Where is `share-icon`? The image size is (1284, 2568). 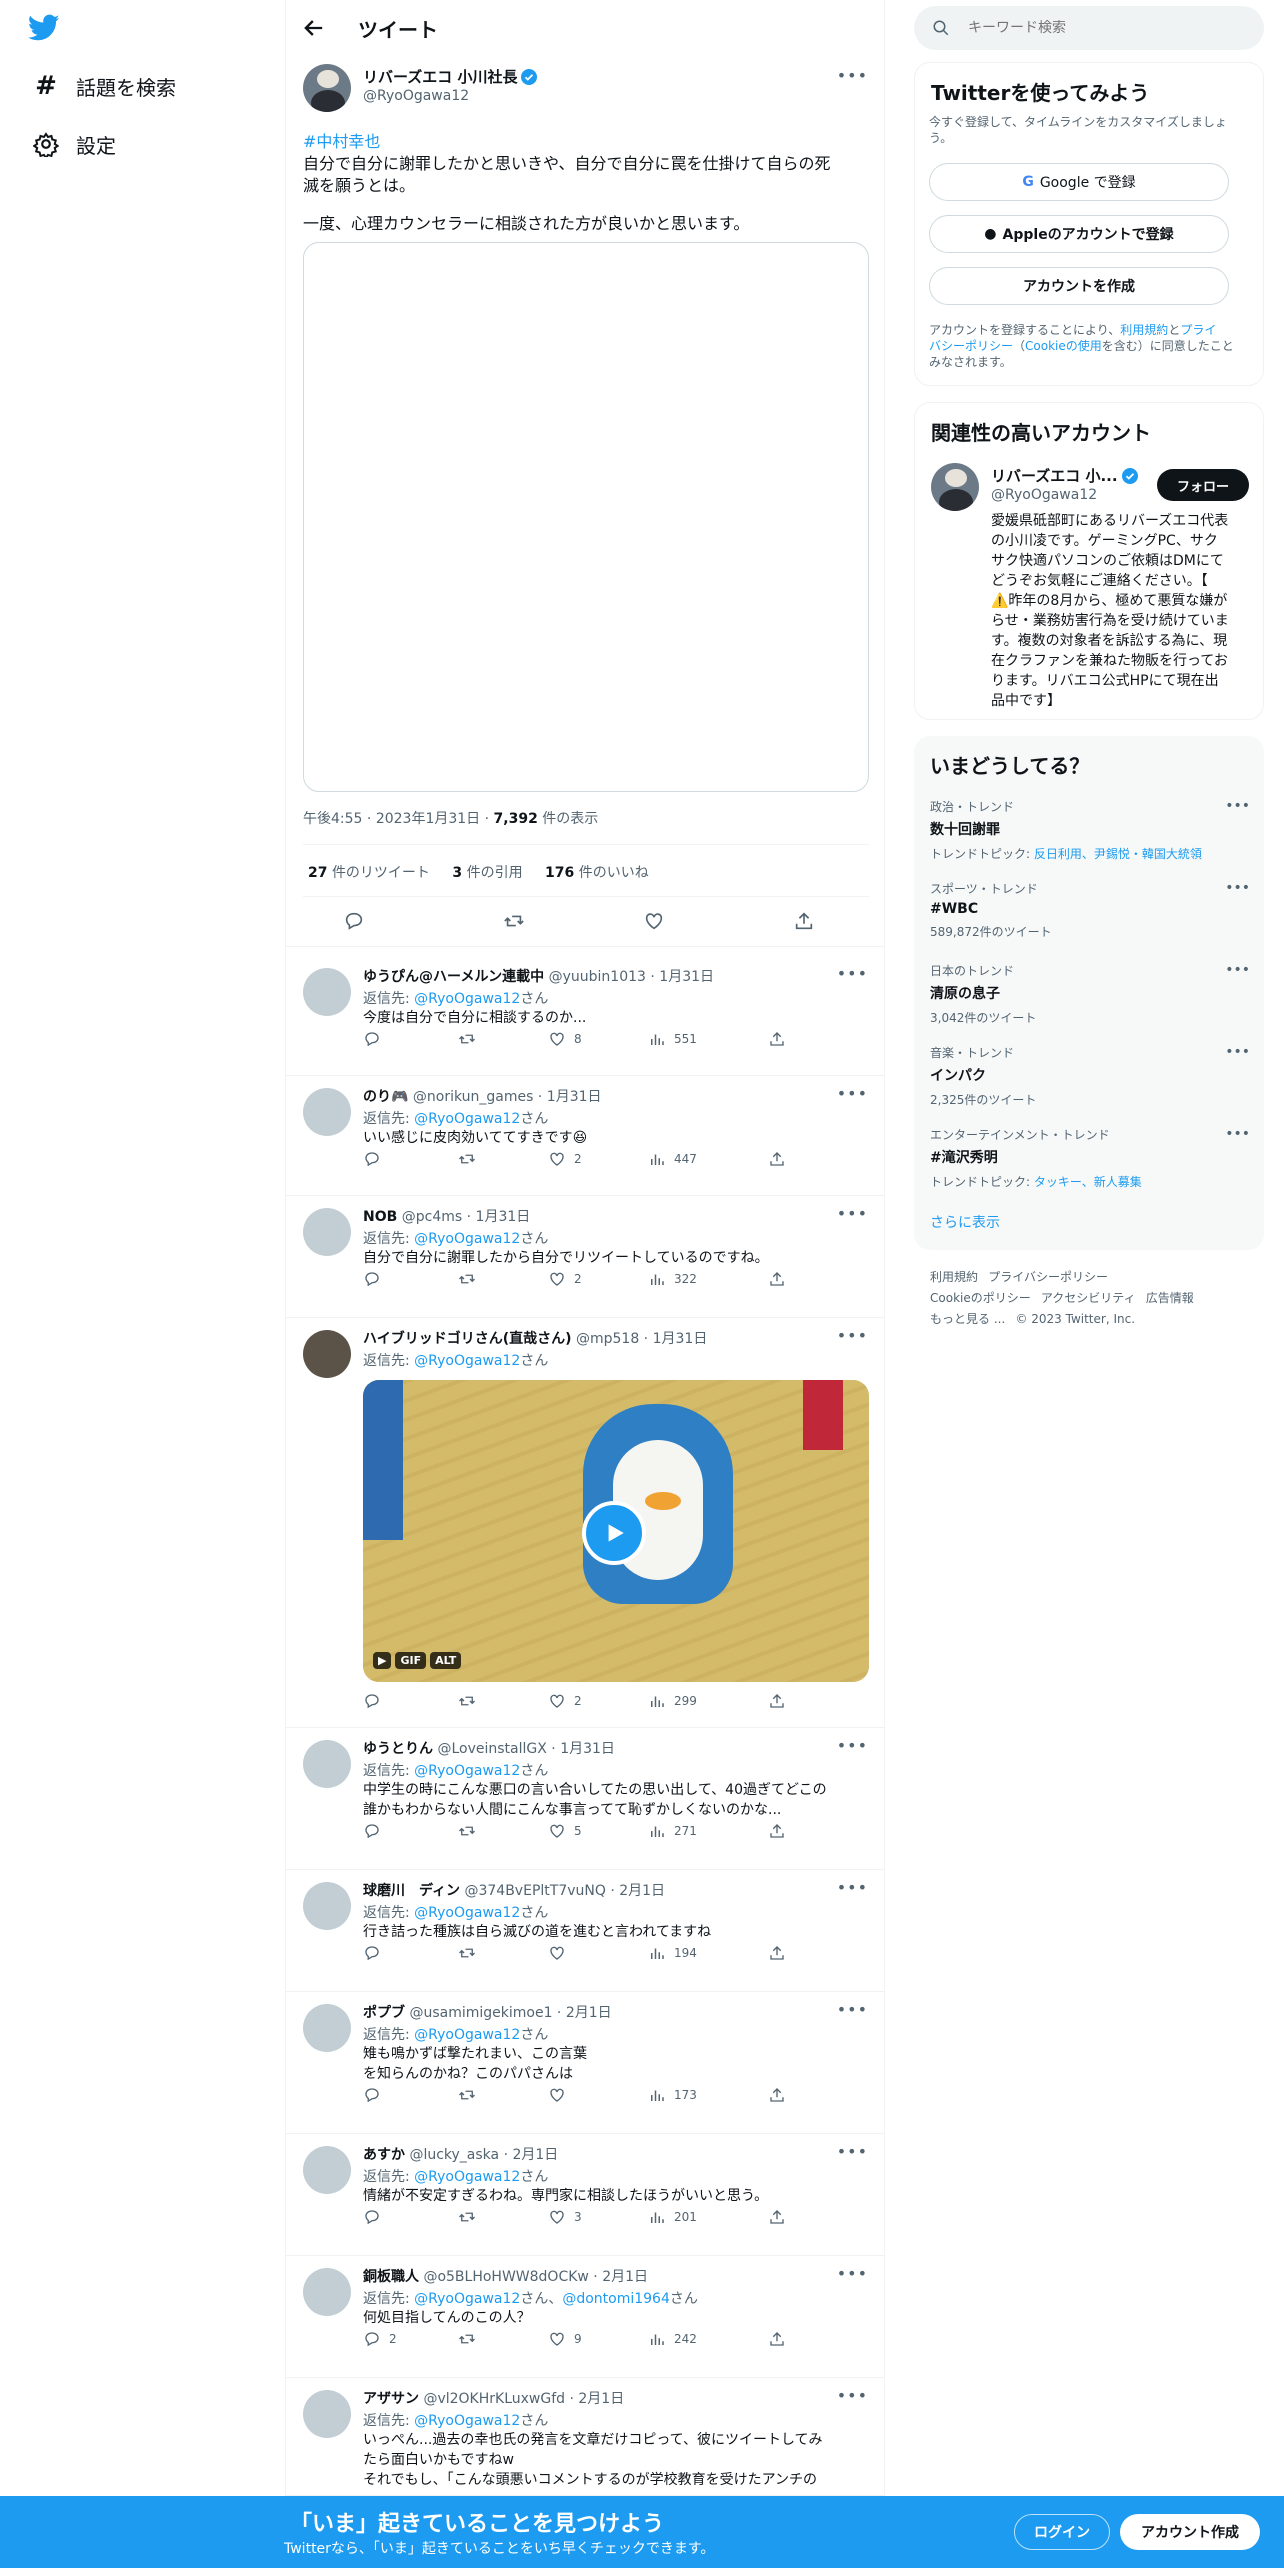 share-icon is located at coordinates (804, 921).